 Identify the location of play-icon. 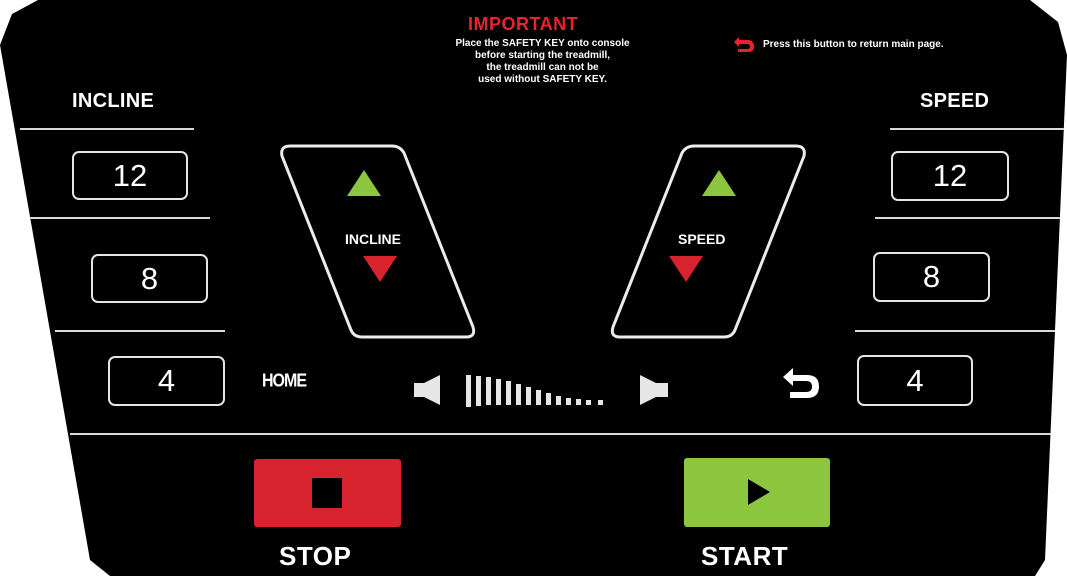
(759, 492).